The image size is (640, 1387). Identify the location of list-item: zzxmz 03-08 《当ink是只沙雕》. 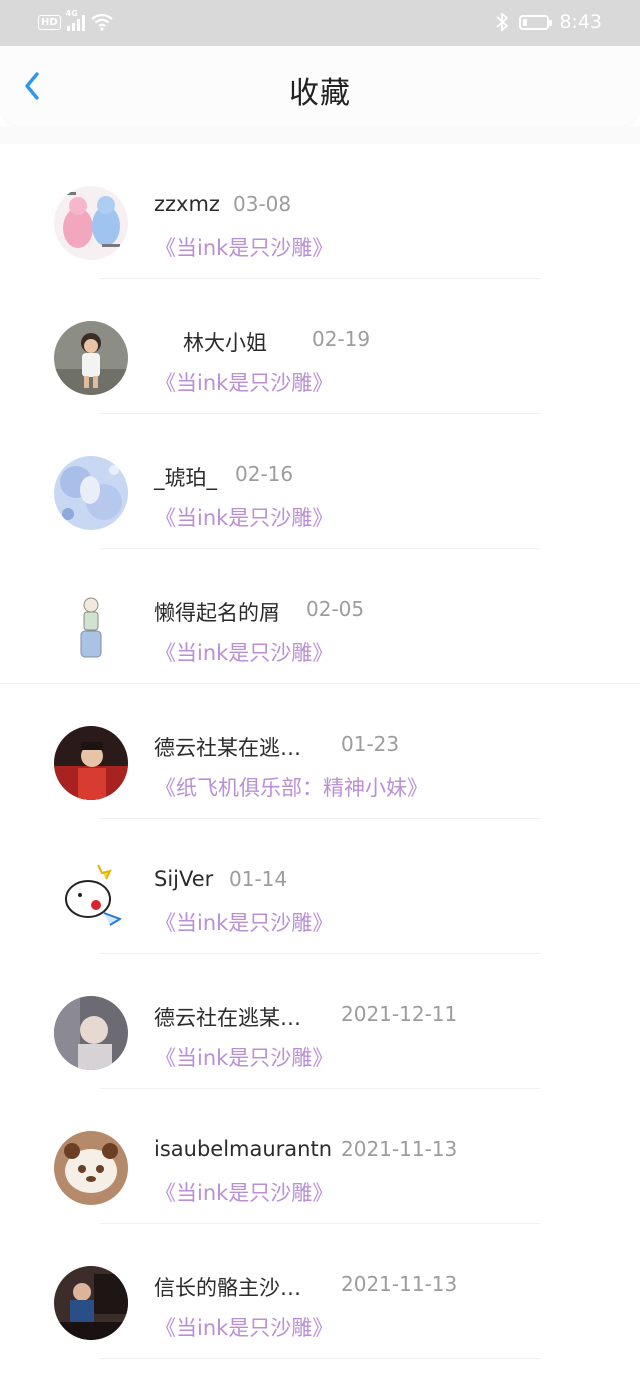
(320, 211).